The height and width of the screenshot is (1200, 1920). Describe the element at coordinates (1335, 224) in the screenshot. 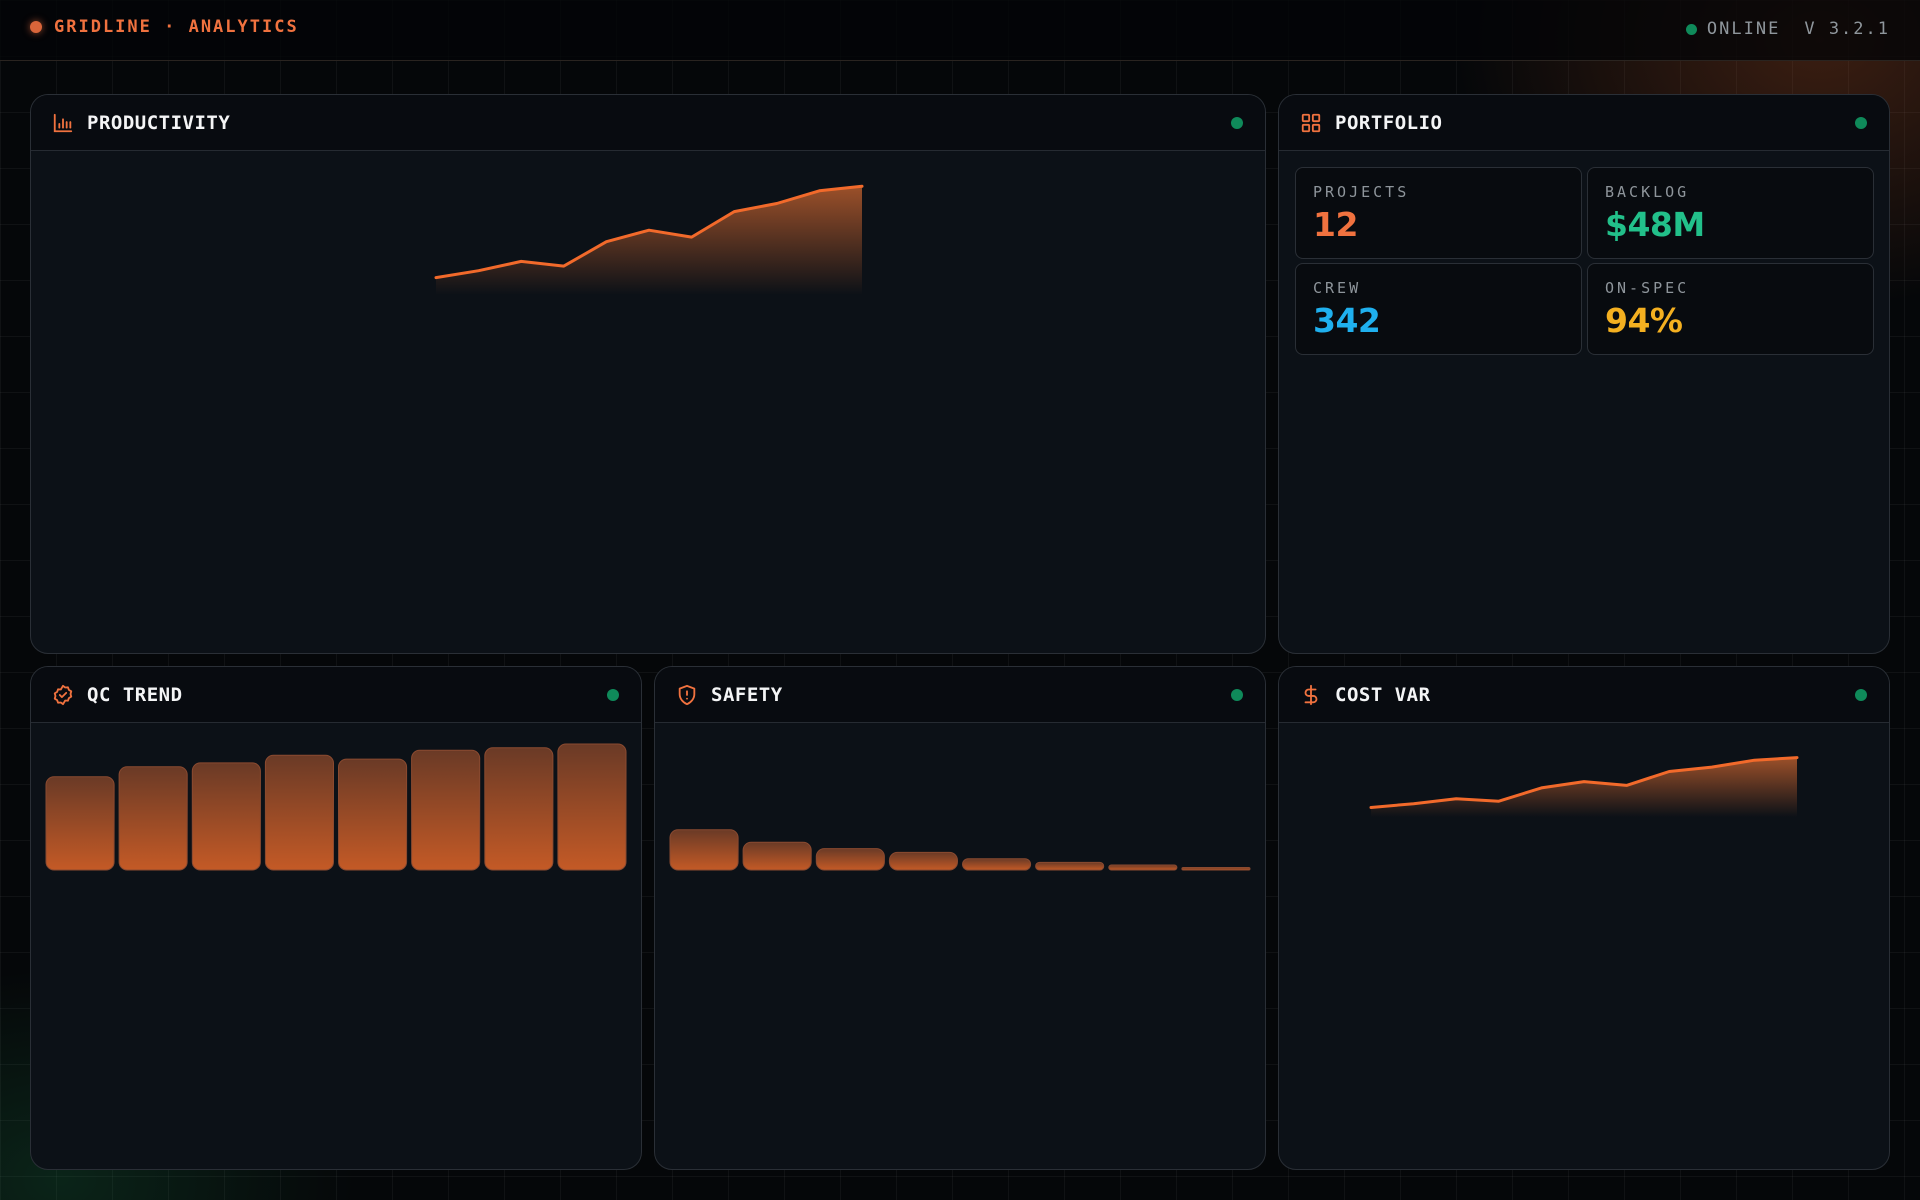

I see `stat-value: 12` at that location.